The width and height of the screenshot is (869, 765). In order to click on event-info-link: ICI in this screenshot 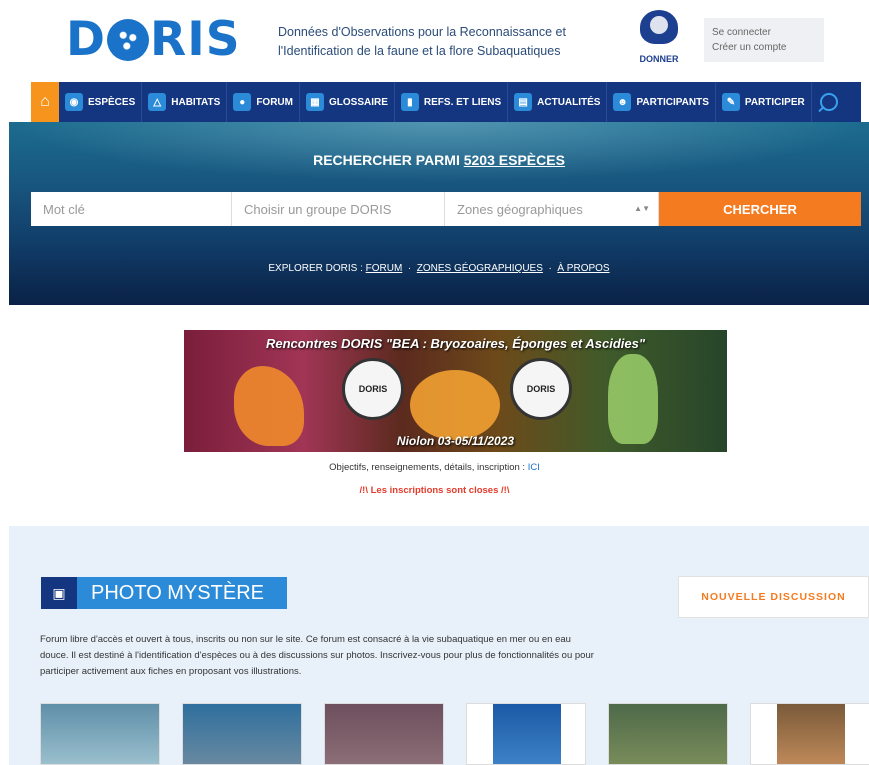, I will do `click(534, 467)`.